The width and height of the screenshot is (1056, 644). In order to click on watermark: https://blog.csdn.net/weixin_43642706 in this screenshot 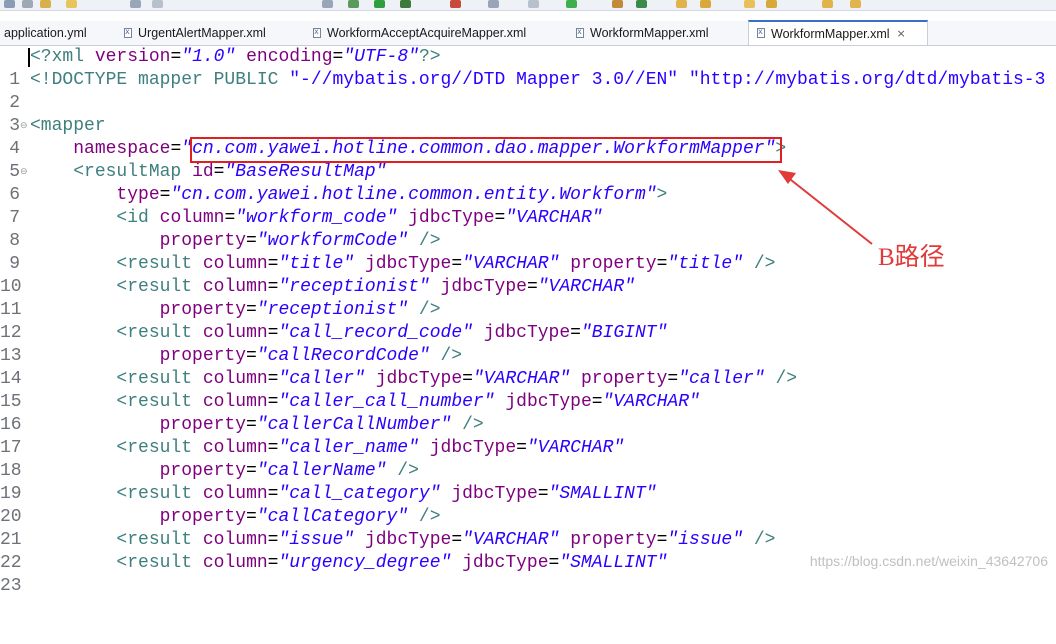, I will do `click(928, 561)`.